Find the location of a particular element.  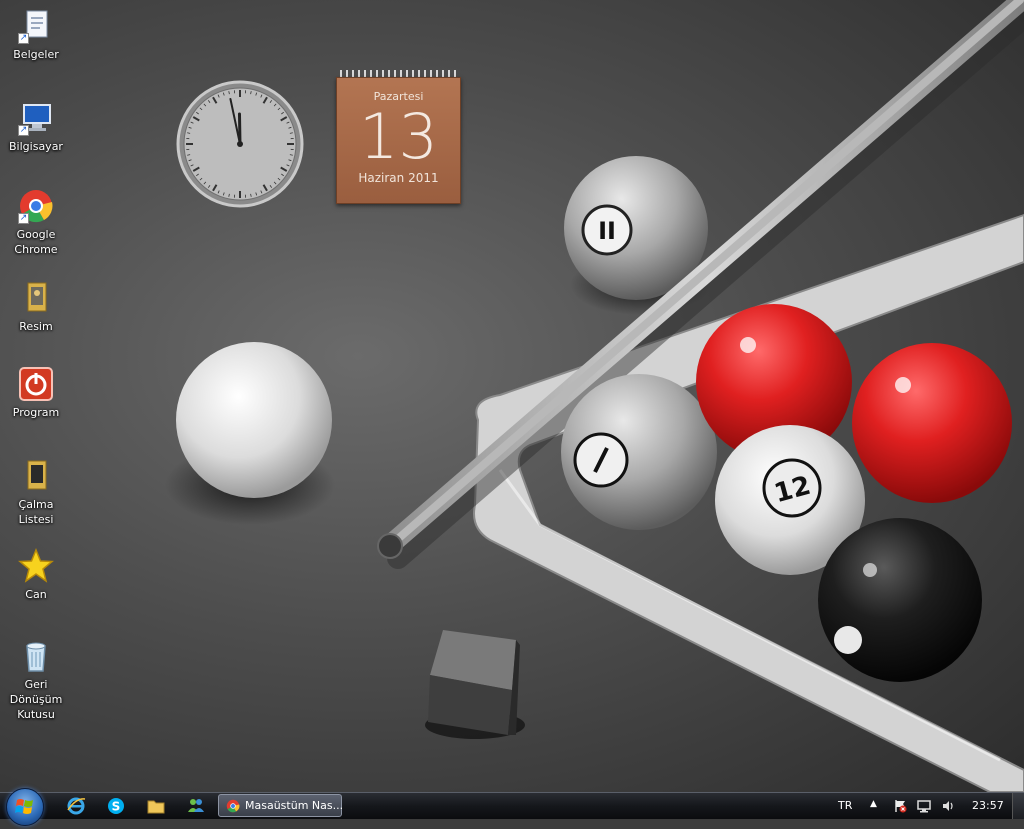

desktop-icon-label: Belgeler is located at coordinates (36, 54).